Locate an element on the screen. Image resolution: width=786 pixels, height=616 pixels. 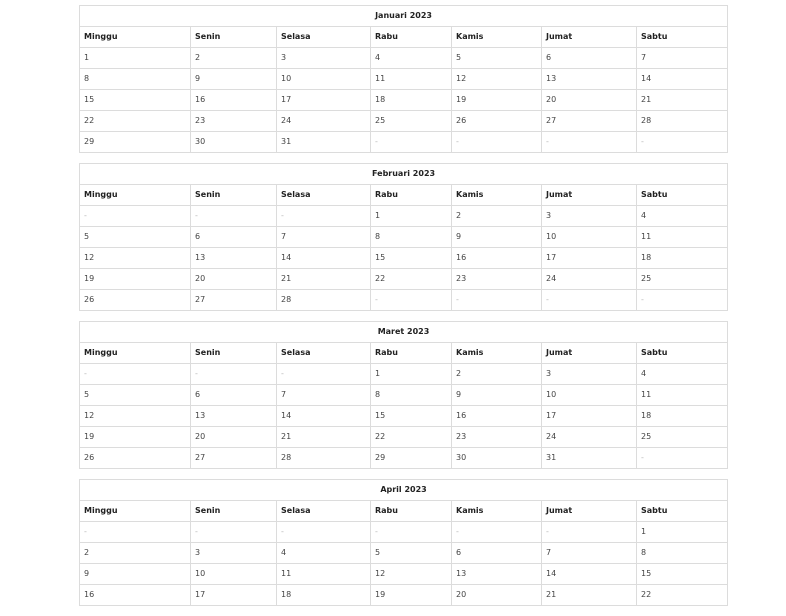
day-cell: 7 is located at coordinates (323, 395).